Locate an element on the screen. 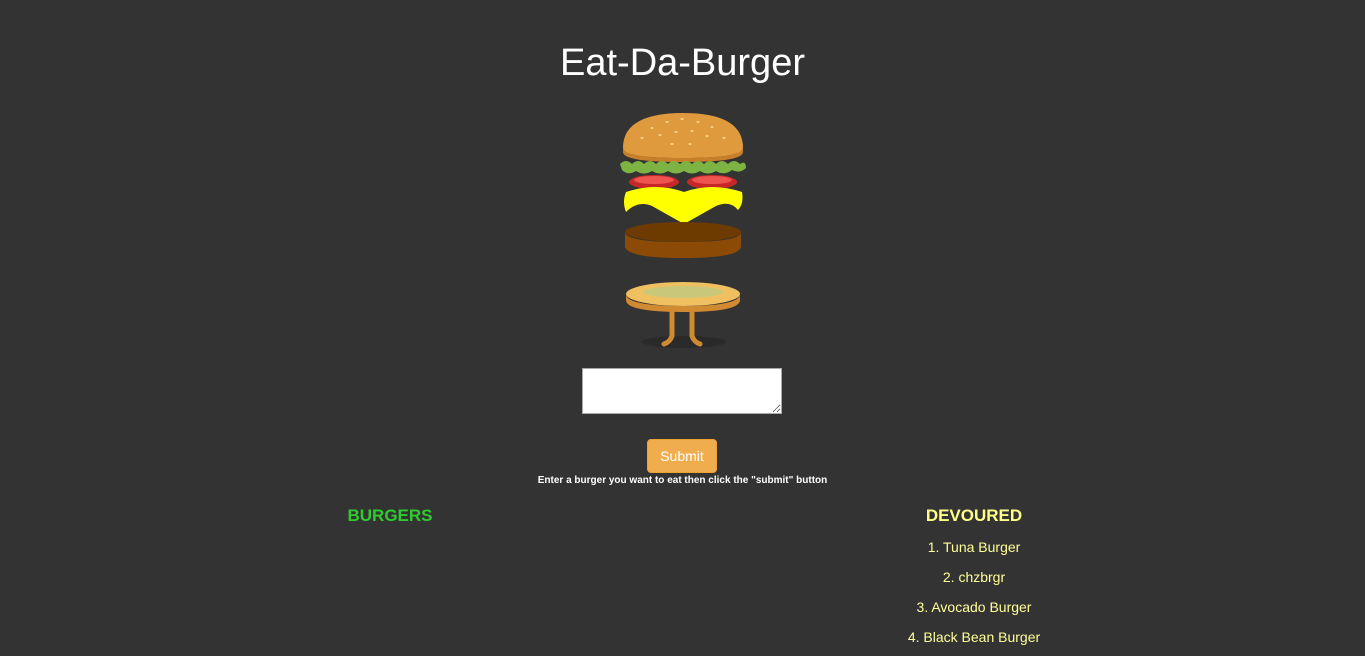 This screenshot has height=656, width=1365. page-title: Eat-Da-Burger is located at coordinates (682, 63).